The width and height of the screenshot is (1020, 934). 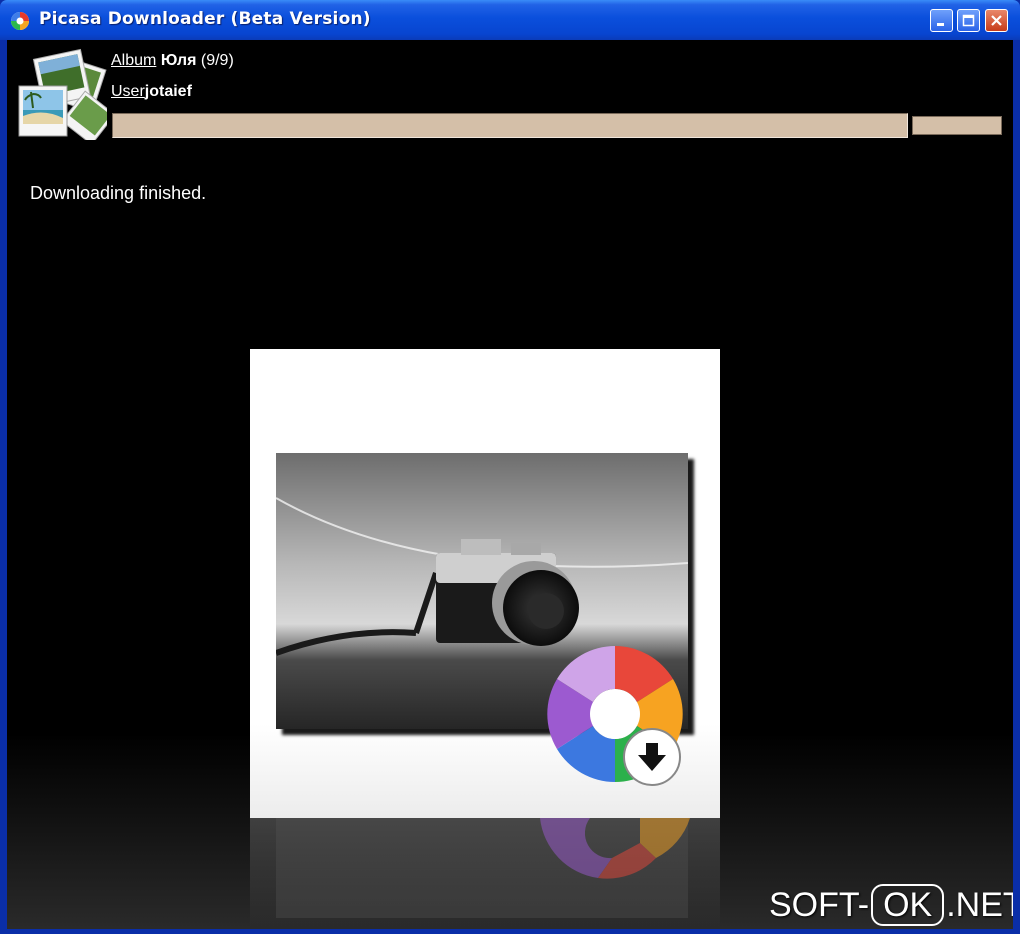 I want to click on close-button, so click(x=996, y=20).